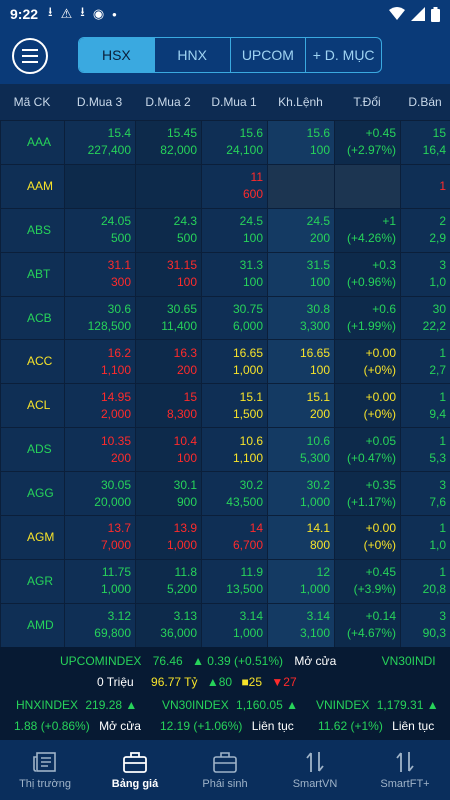 This screenshot has height=800, width=450. Describe the element at coordinates (269, 55) in the screenshot. I see `tab-upcom: UPCOM` at that location.